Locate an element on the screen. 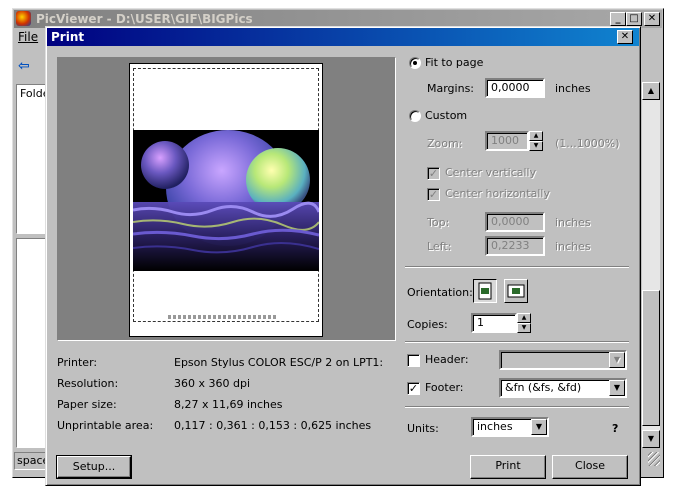 The width and height of the screenshot is (680, 500). margins-input: 0,0000 is located at coordinates (515, 88).